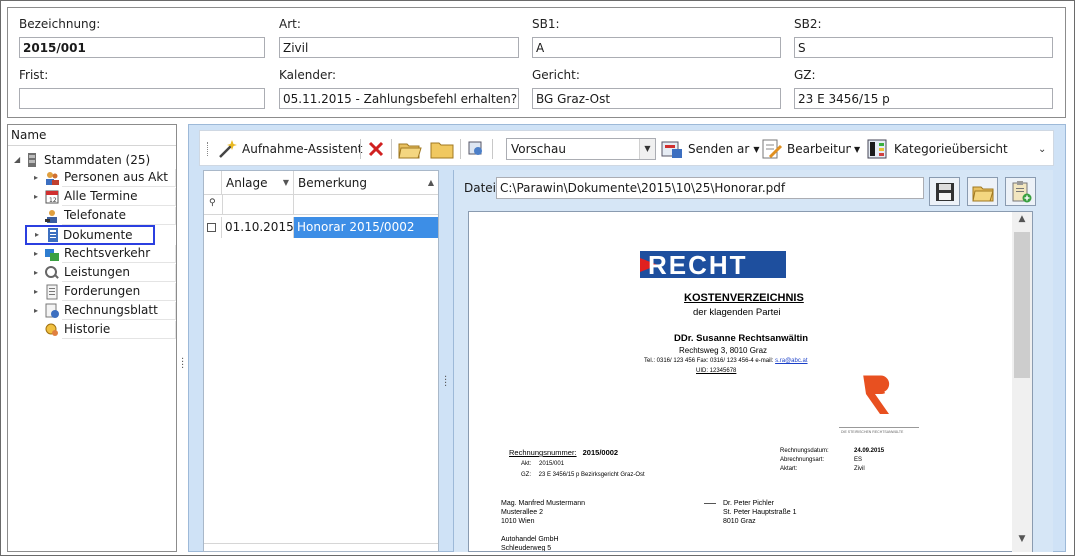 The height and width of the screenshot is (556, 1075). What do you see at coordinates (1022, 542) in the screenshot?
I see `scroll-down-icon: ▼` at bounding box center [1022, 542].